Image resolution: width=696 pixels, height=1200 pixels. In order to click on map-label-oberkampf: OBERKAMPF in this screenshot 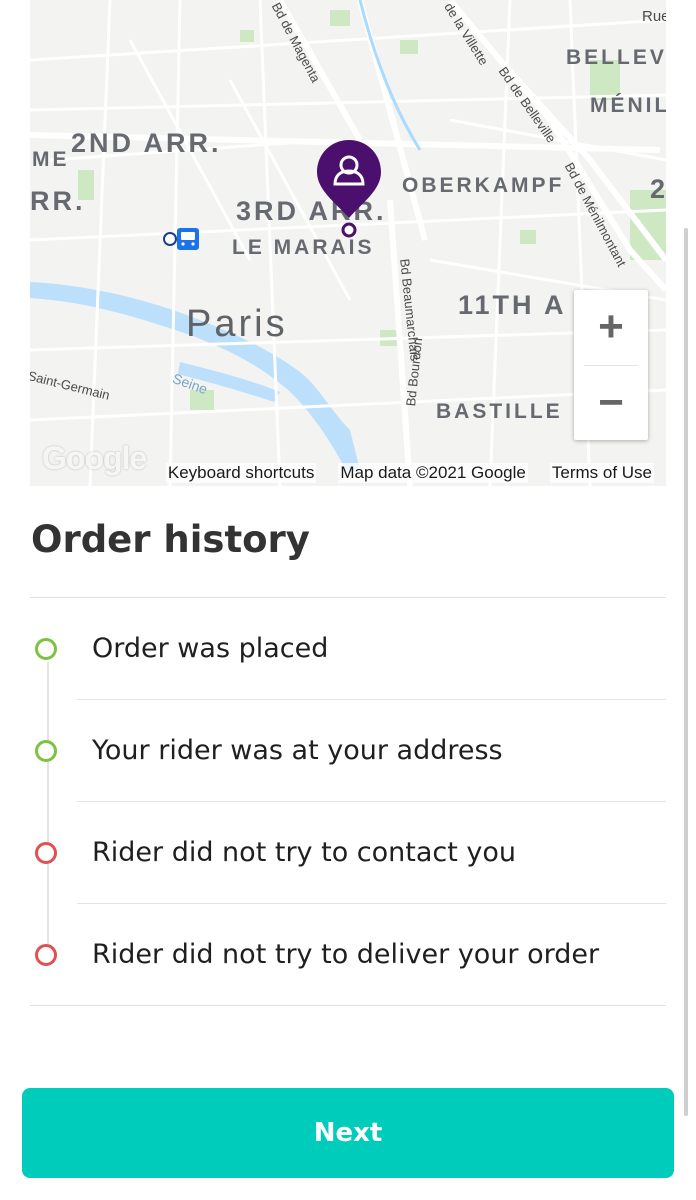, I will do `click(483, 185)`.